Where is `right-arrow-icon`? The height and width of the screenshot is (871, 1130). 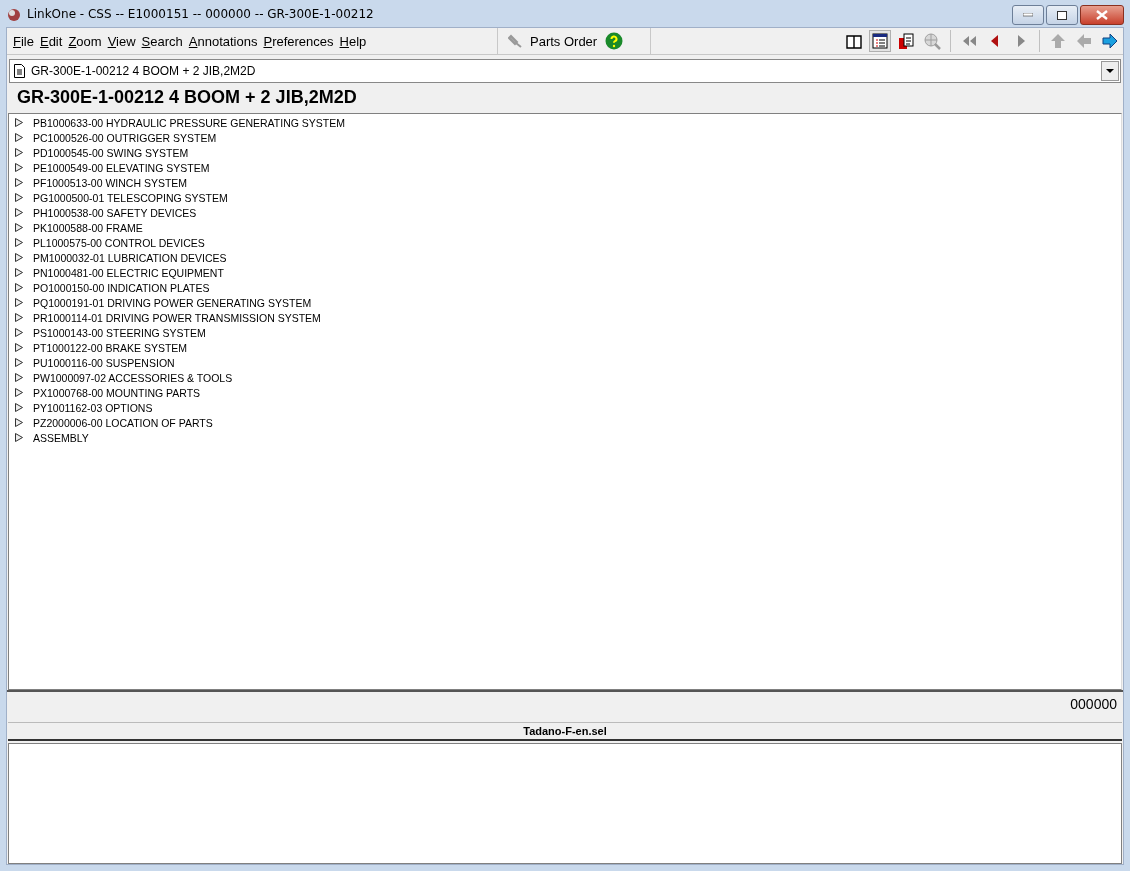 right-arrow-icon is located at coordinates (1110, 41).